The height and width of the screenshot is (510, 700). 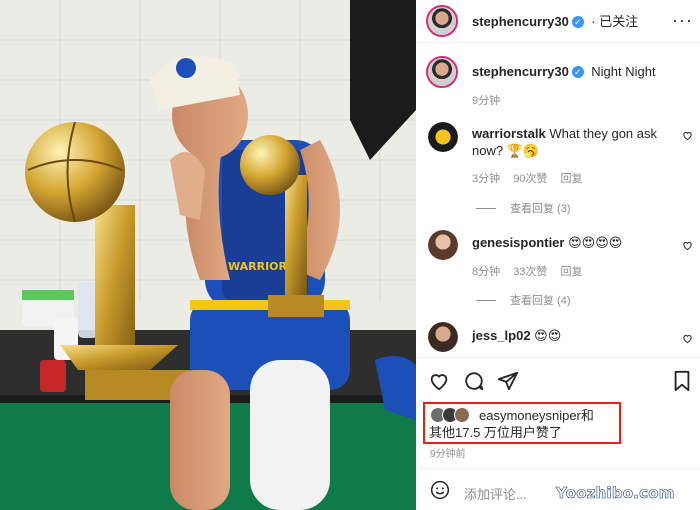 I want to click on caption-avatar, so click(x=442, y=72).